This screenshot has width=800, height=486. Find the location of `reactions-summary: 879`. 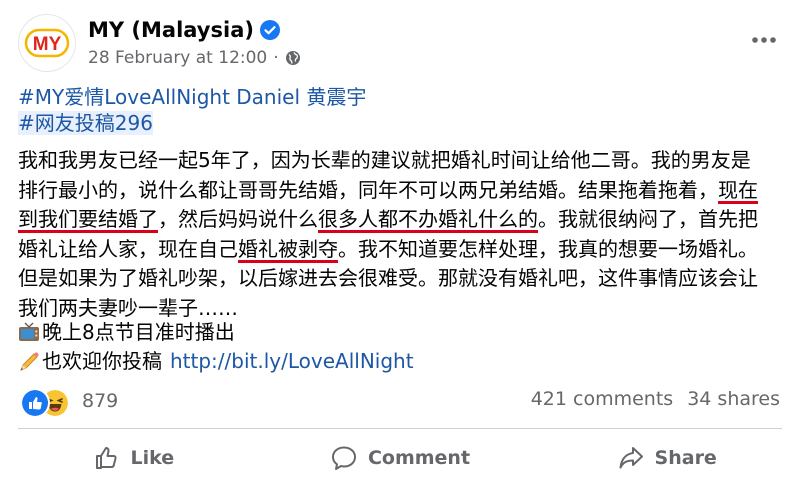

reactions-summary: 879 is located at coordinates (69, 402).